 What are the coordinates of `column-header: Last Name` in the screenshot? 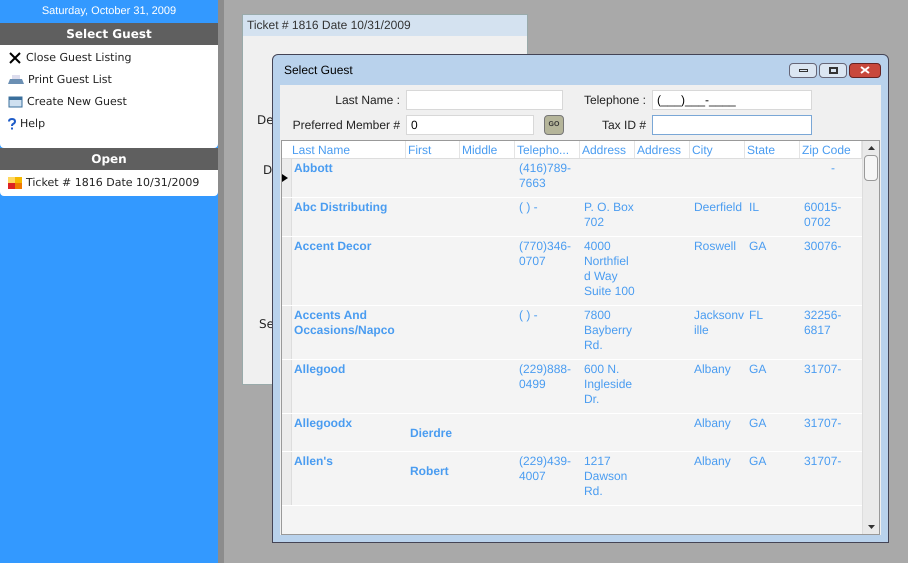 It's located at (348, 149).